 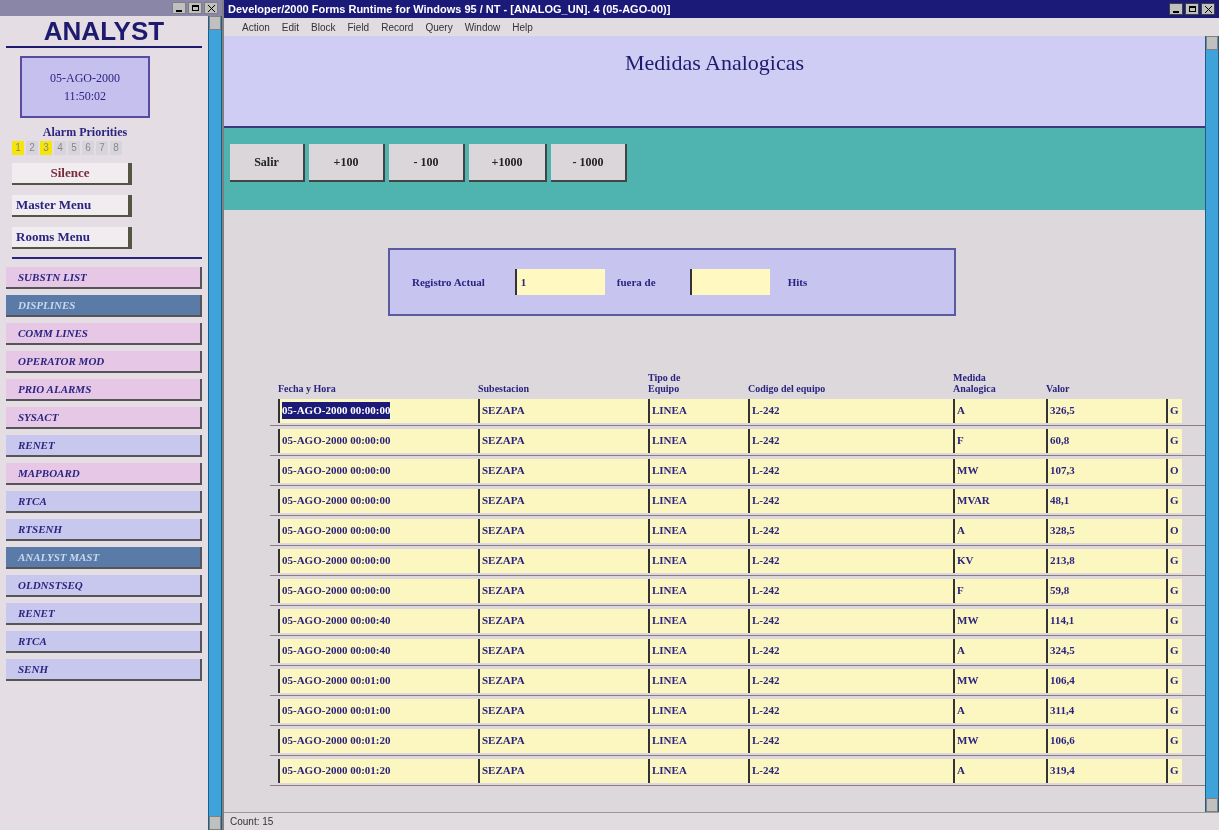 What do you see at coordinates (1106, 590) in the screenshot?
I see `table-cell: 59,8` at bounding box center [1106, 590].